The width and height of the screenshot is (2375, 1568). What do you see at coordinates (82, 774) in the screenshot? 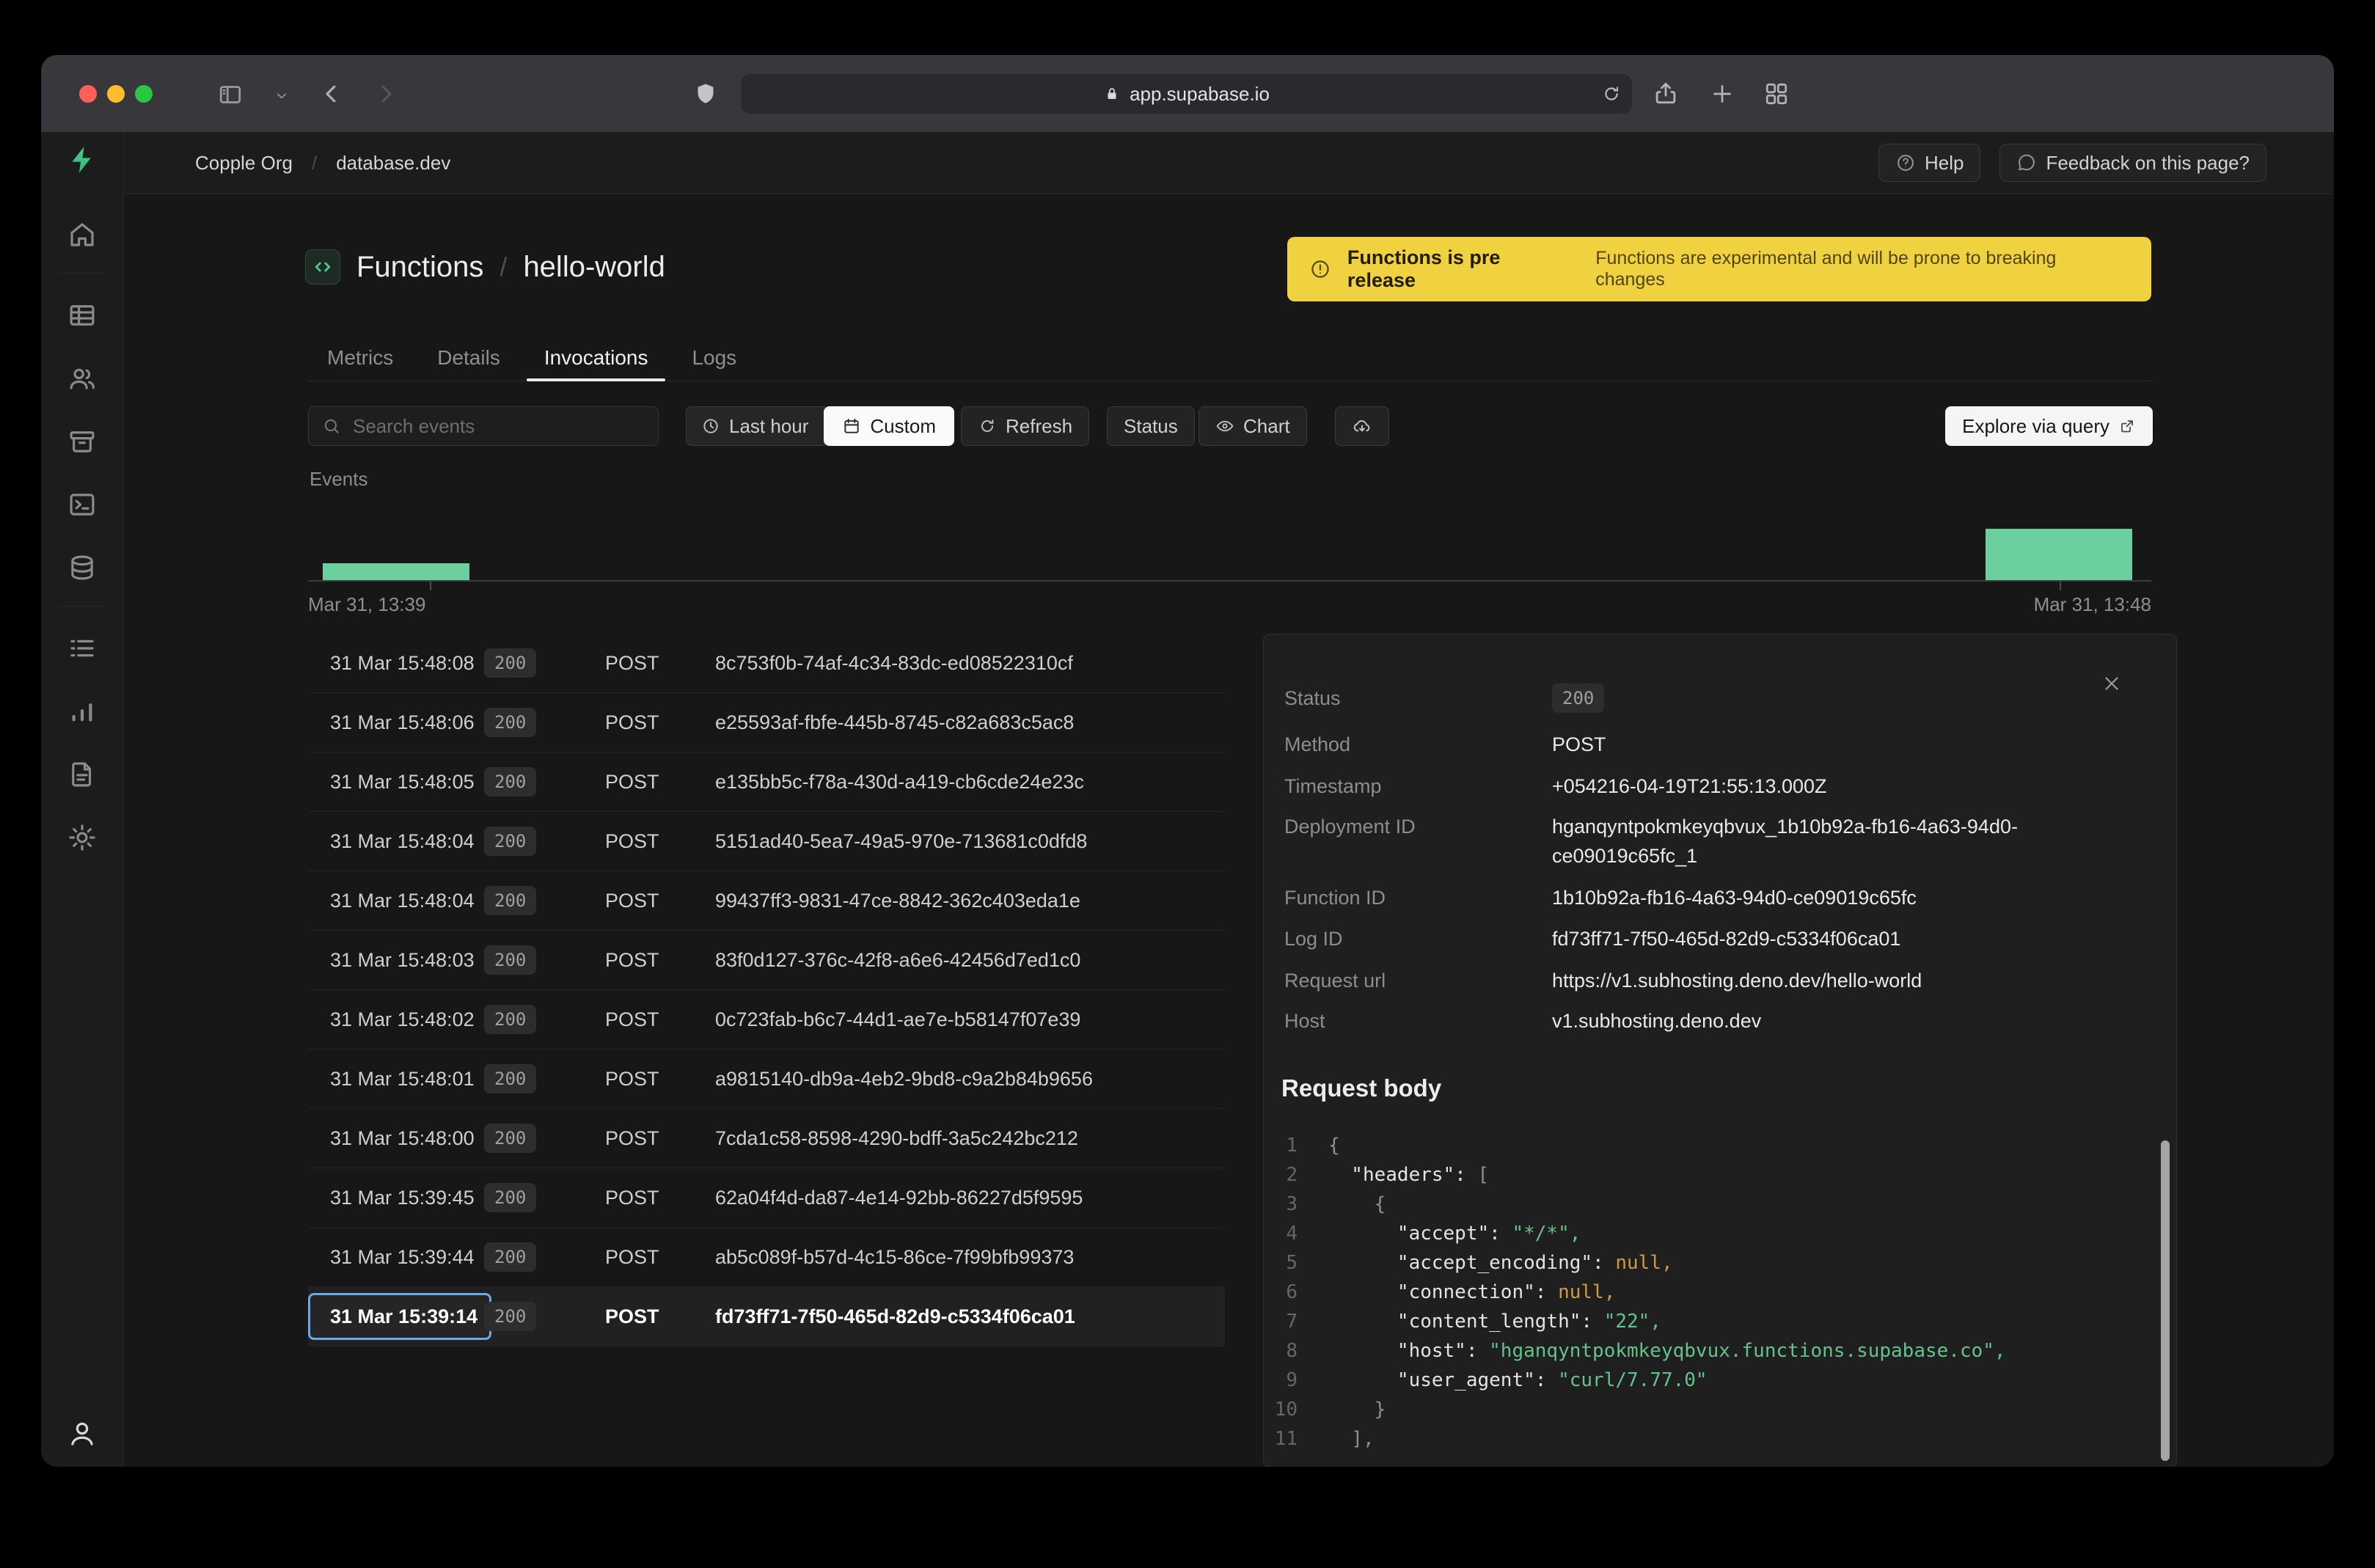
I see `sidebar-item-docs` at bounding box center [82, 774].